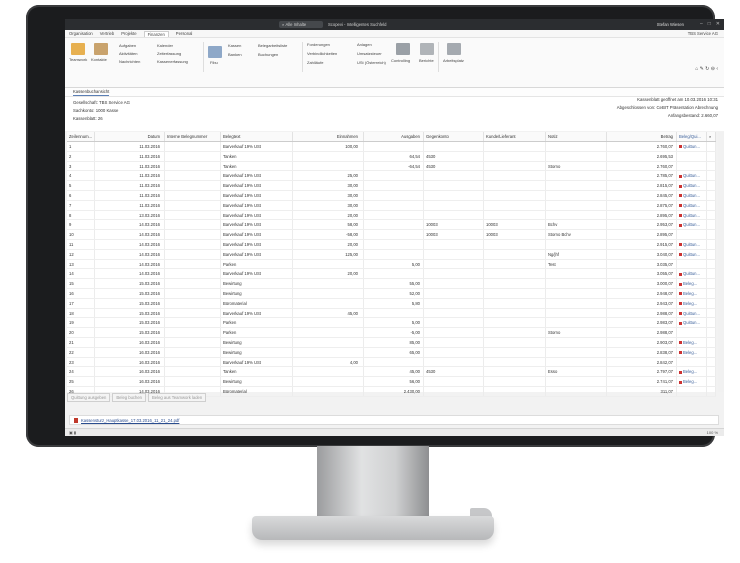 The height and width of the screenshot is (563, 740). What do you see at coordinates (642, 225) in the screenshot?
I see `table-cell: 2.953,07` at bounding box center [642, 225].